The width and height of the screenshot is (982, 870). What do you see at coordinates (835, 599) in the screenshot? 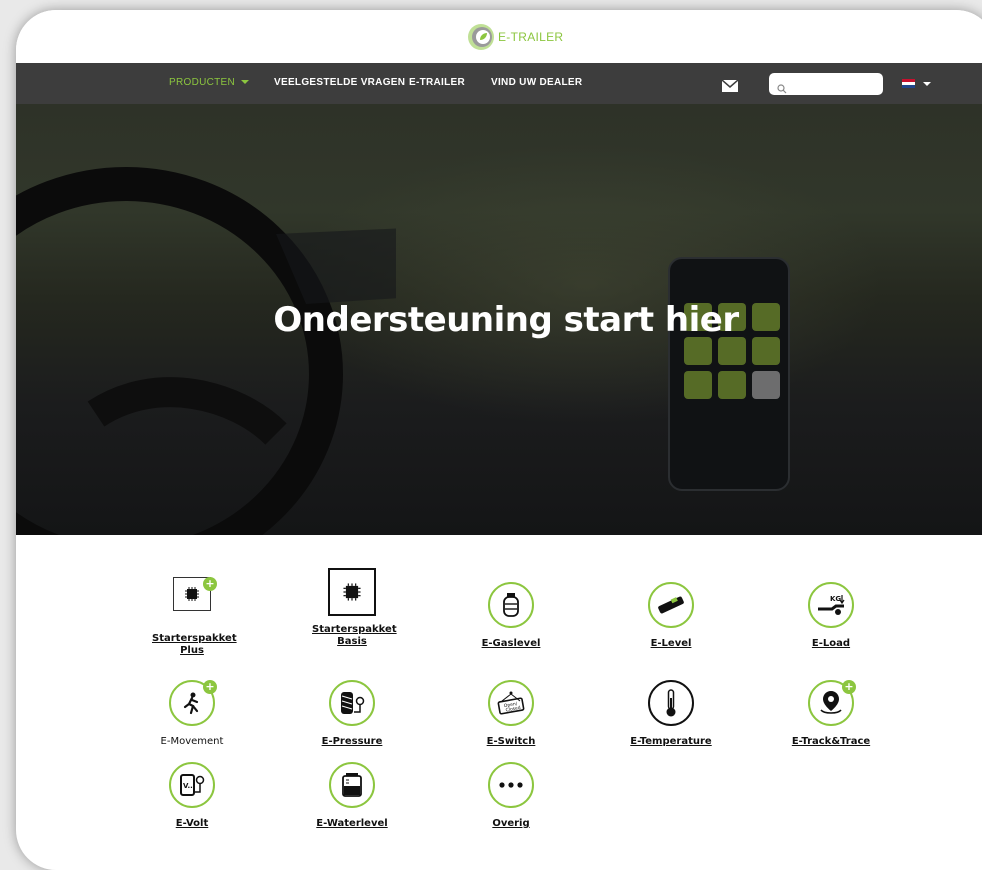
I see `svg-text: KG` at bounding box center [835, 599].